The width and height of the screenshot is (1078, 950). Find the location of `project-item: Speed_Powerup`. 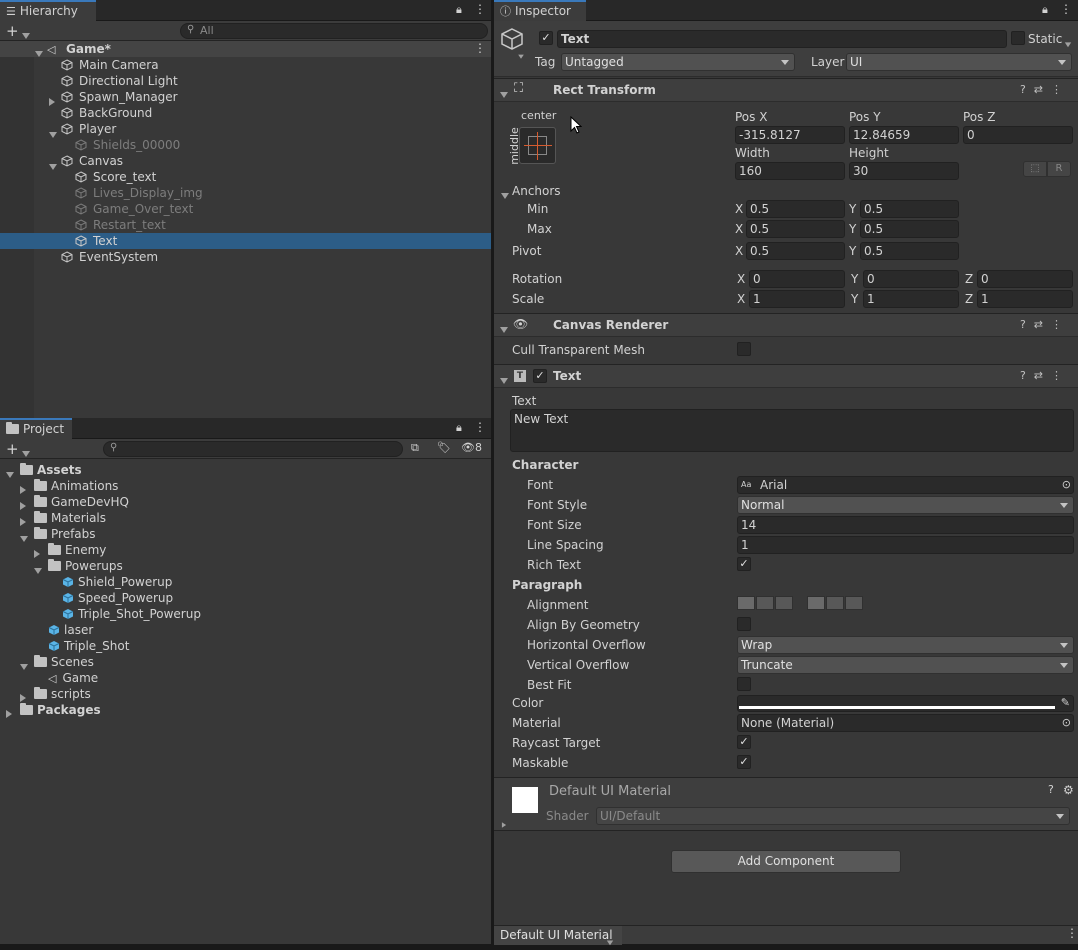

project-item: Speed_Powerup is located at coordinates (245, 598).